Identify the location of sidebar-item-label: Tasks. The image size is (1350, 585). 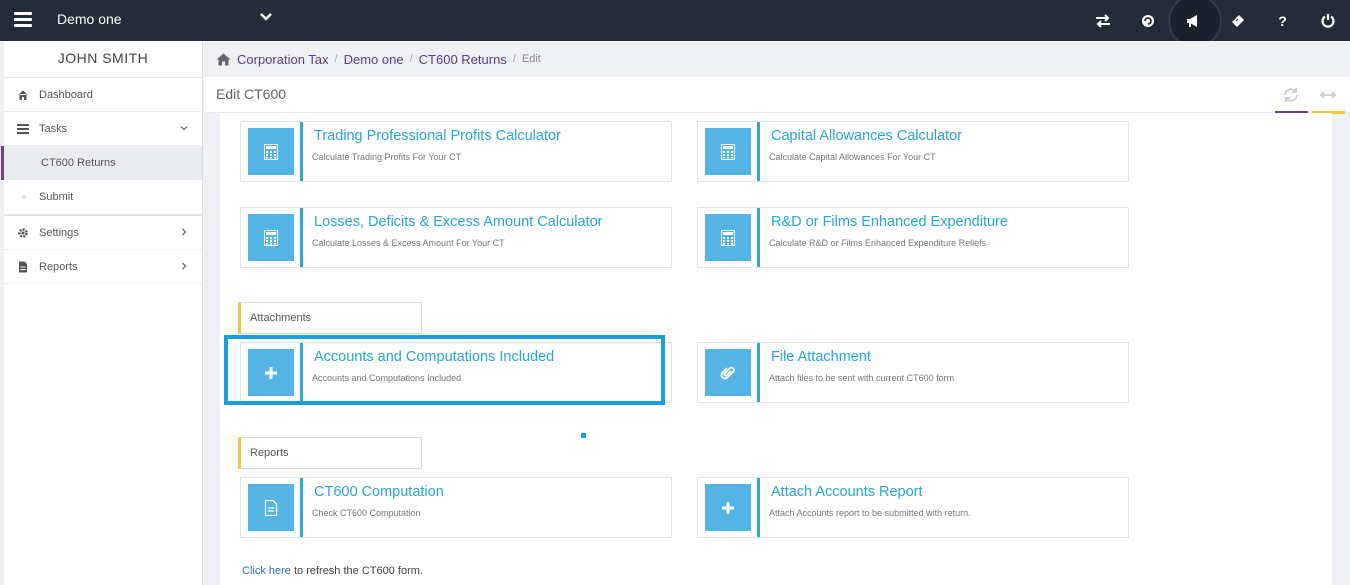
(53, 128).